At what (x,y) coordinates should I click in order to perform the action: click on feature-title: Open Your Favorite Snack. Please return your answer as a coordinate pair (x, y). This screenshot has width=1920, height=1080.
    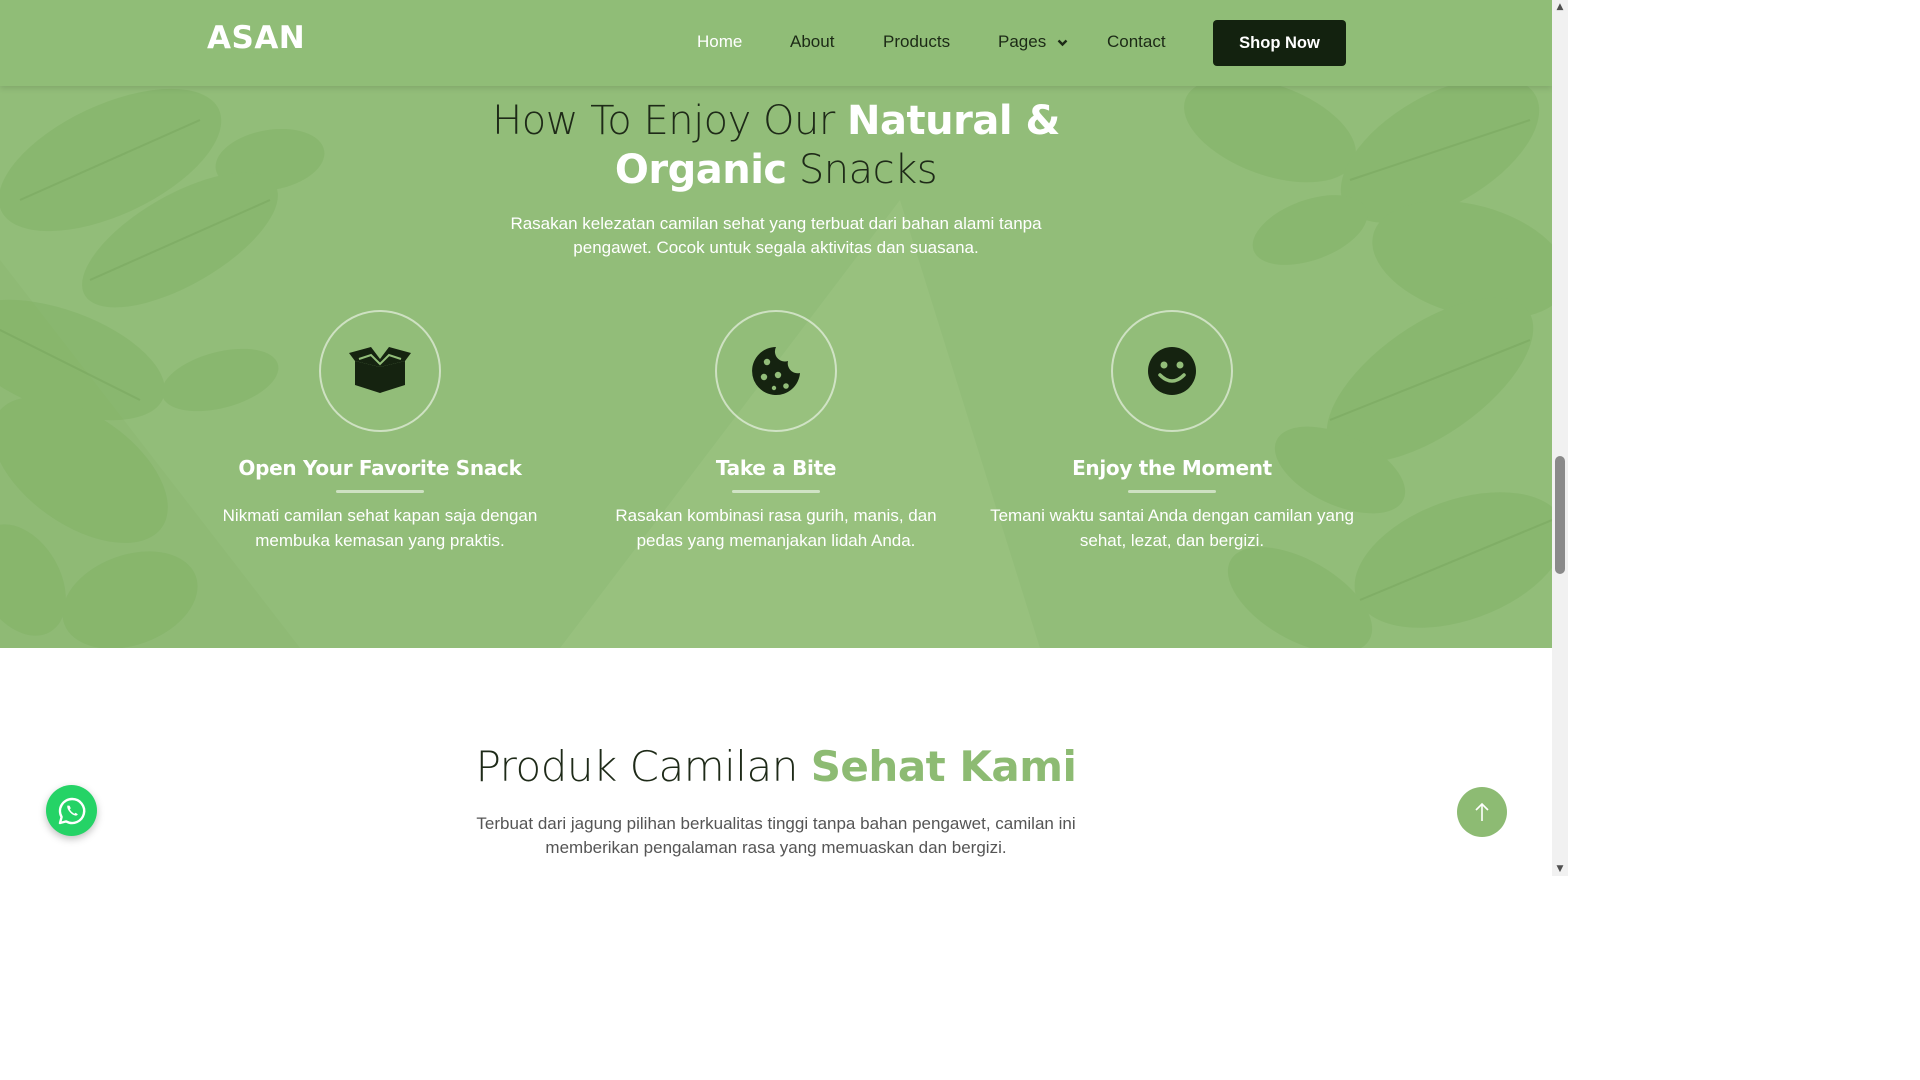
    Looking at the image, I should click on (380, 468).